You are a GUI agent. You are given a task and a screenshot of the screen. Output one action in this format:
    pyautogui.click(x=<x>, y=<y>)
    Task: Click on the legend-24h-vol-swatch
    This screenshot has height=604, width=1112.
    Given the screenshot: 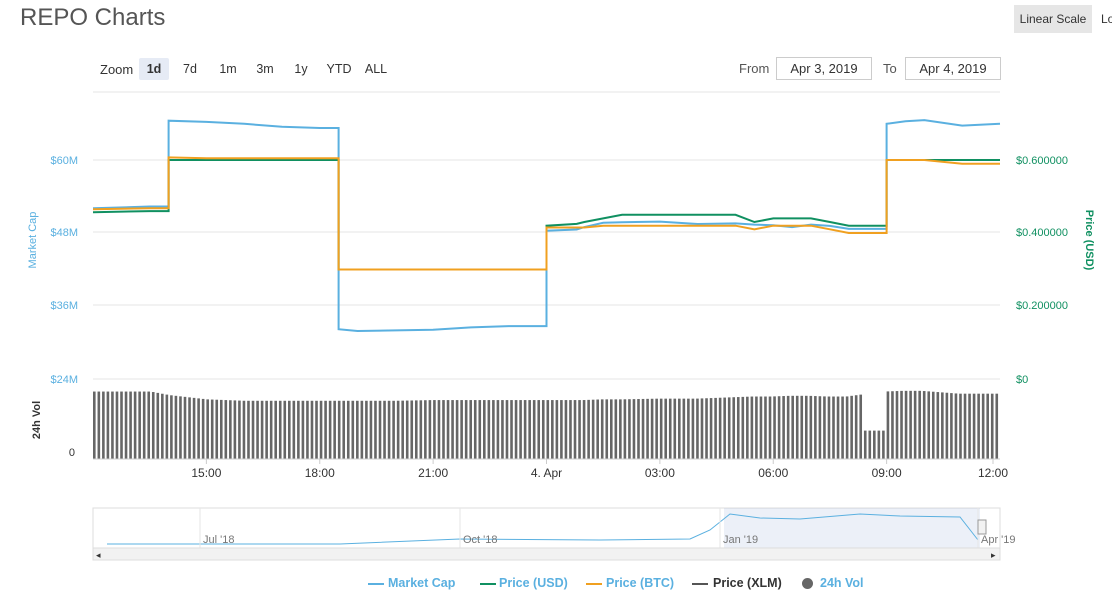 What is the action you would take?
    pyautogui.click(x=807, y=583)
    